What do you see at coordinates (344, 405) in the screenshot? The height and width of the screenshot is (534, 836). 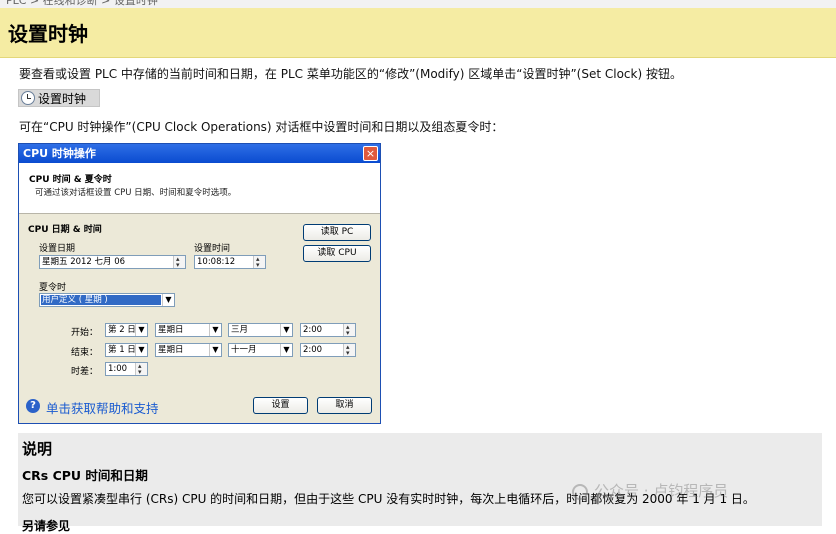 I see `cancel-button: 取消` at bounding box center [344, 405].